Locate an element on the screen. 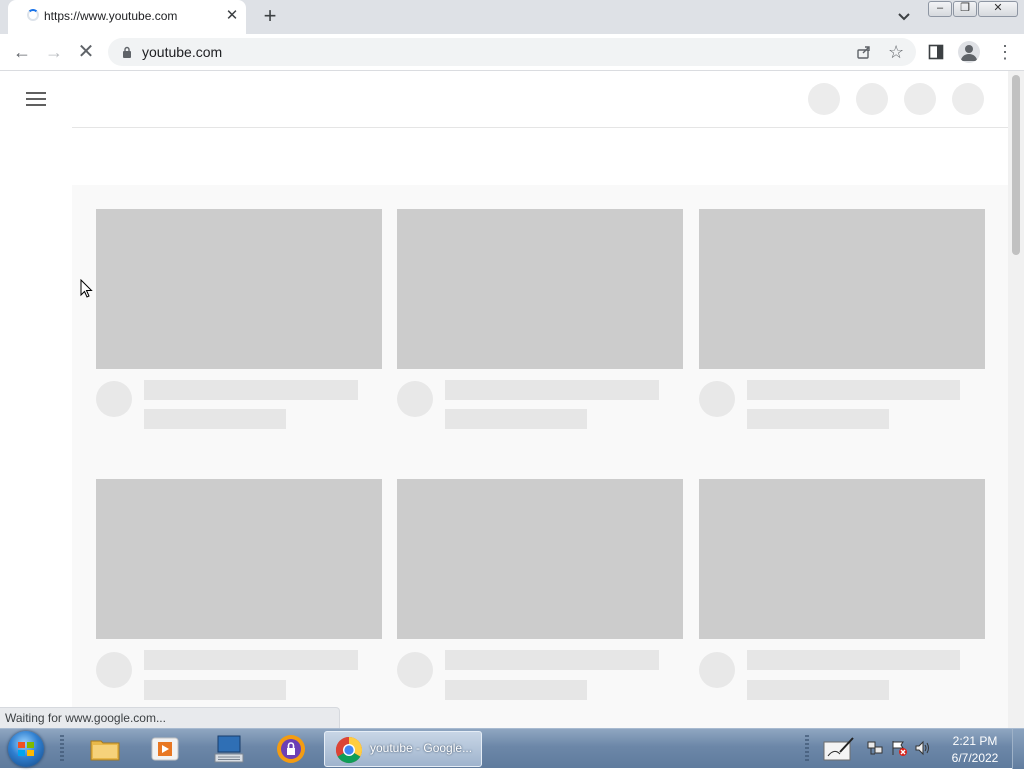 The height and width of the screenshot is (770, 1024). chrome-icon is located at coordinates (349, 750).